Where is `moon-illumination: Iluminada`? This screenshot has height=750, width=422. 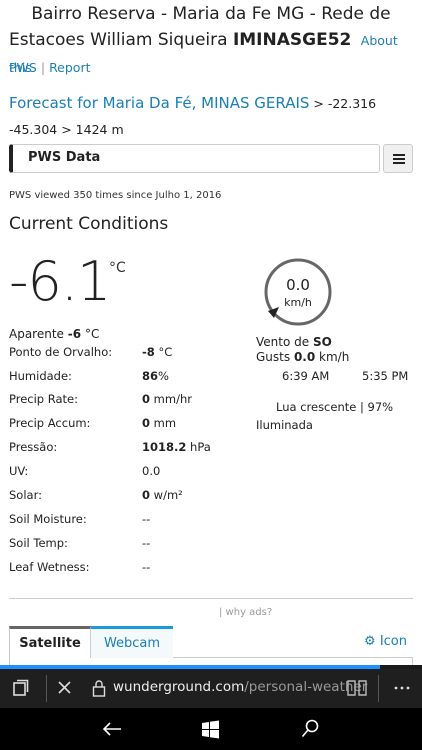
moon-illumination: Iluminada is located at coordinates (284, 425).